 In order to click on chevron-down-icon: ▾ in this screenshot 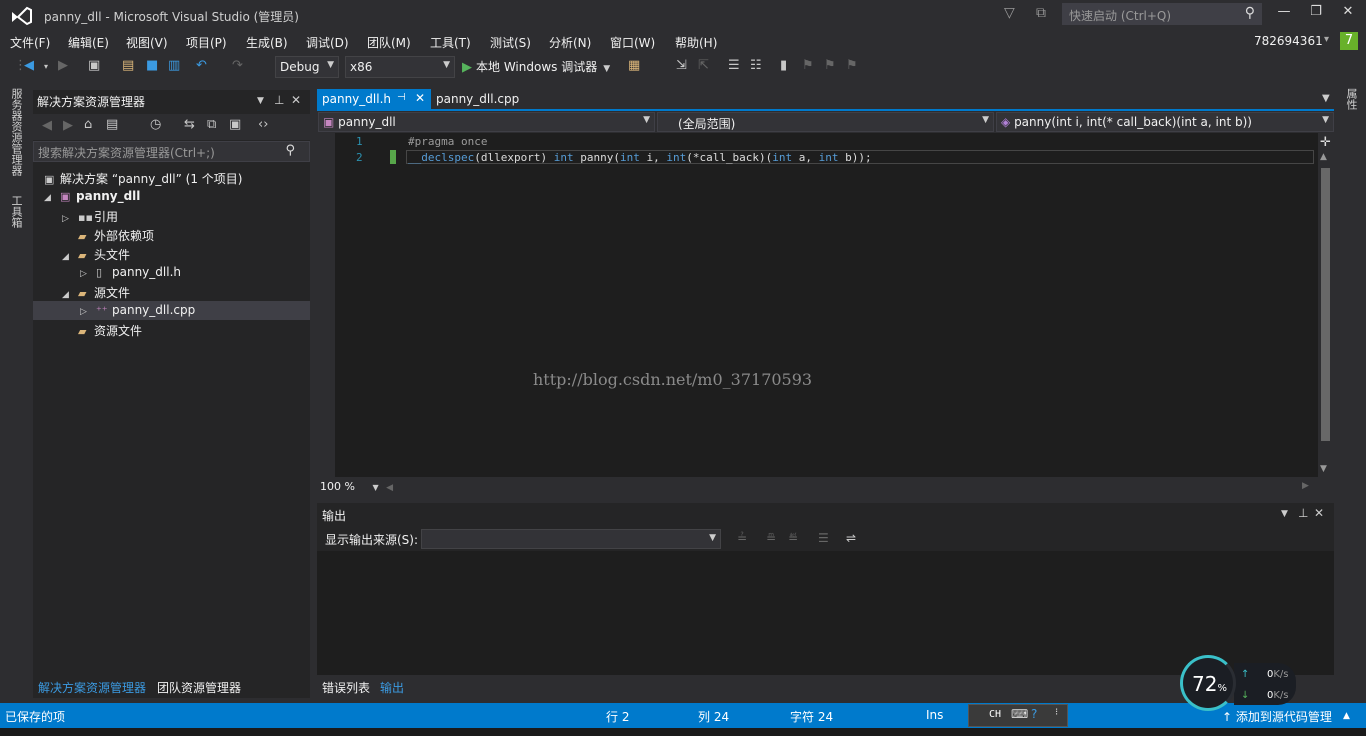, I will do `click(1326, 39)`.